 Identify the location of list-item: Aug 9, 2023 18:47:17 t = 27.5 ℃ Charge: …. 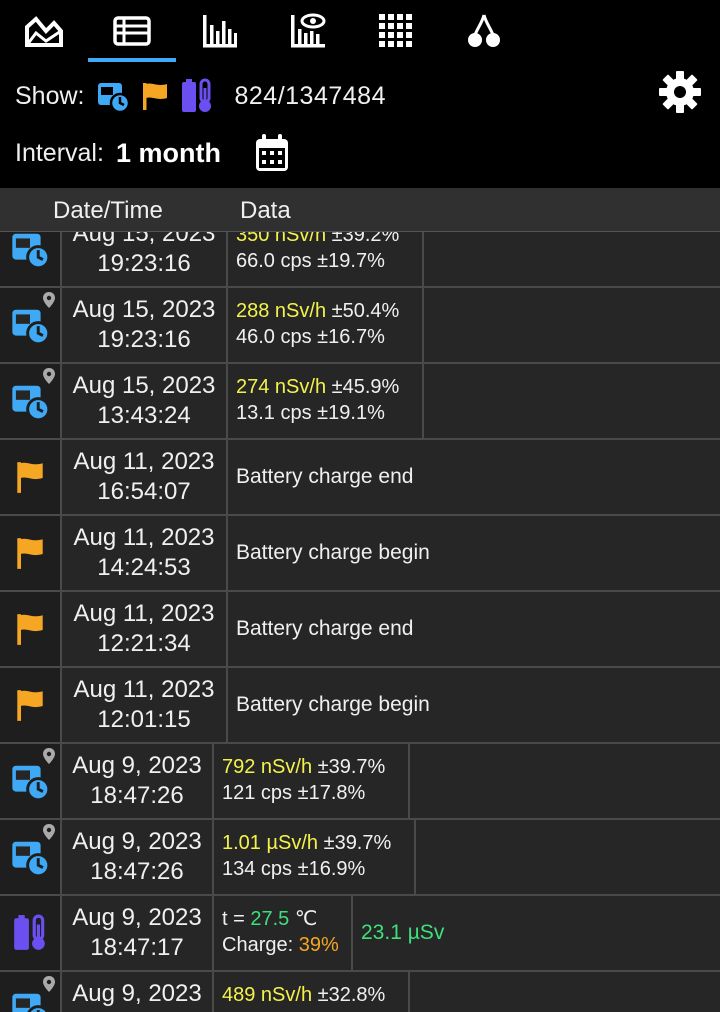
(360, 934).